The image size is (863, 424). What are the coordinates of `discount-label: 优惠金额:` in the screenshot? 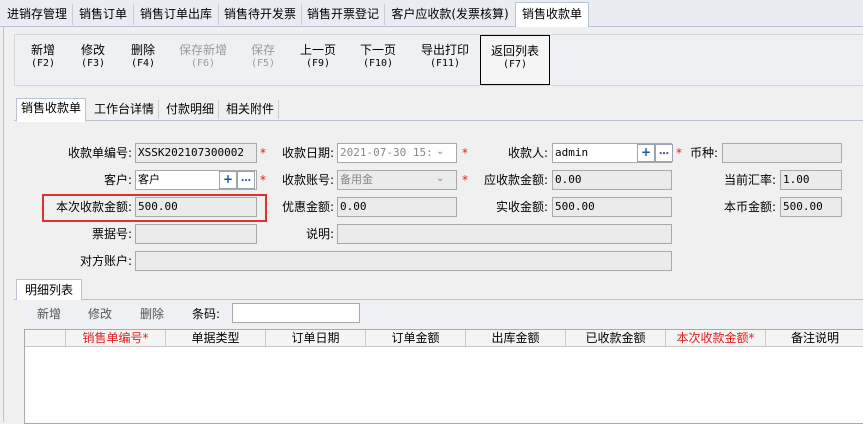 It's located at (307, 207).